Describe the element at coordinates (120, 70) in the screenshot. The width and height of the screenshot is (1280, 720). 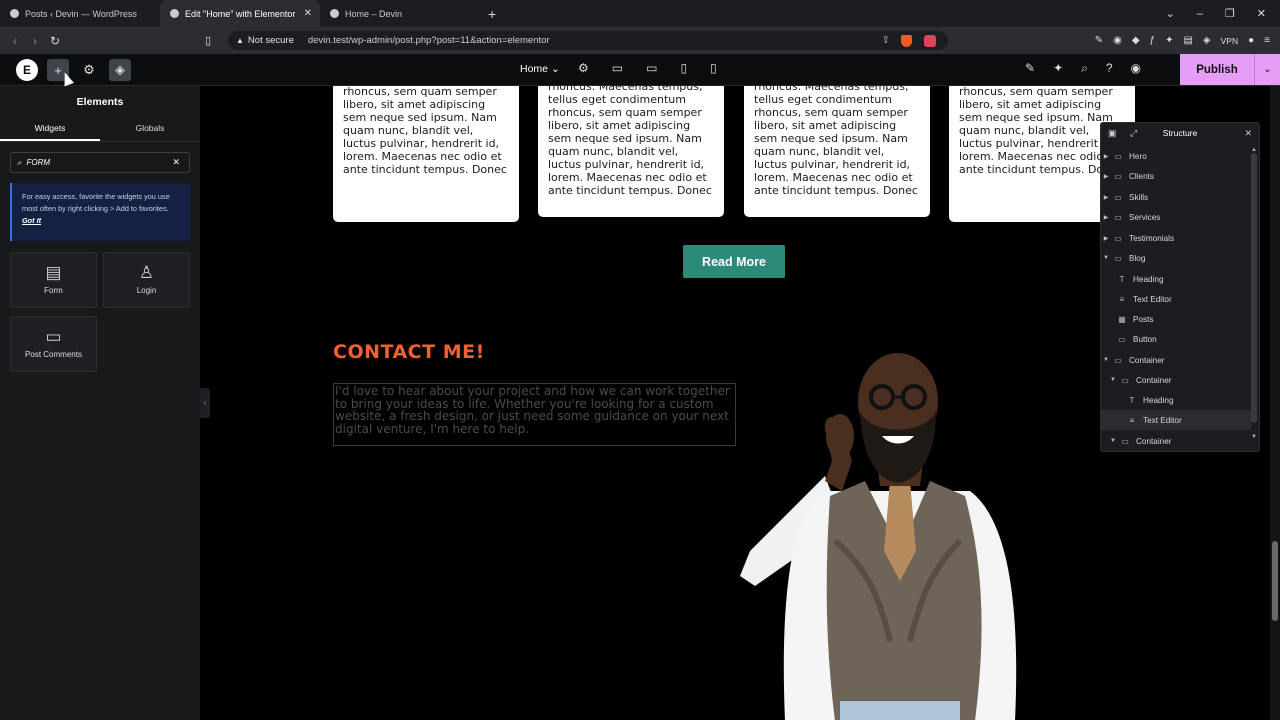
I see `structure-icon: ◈` at that location.